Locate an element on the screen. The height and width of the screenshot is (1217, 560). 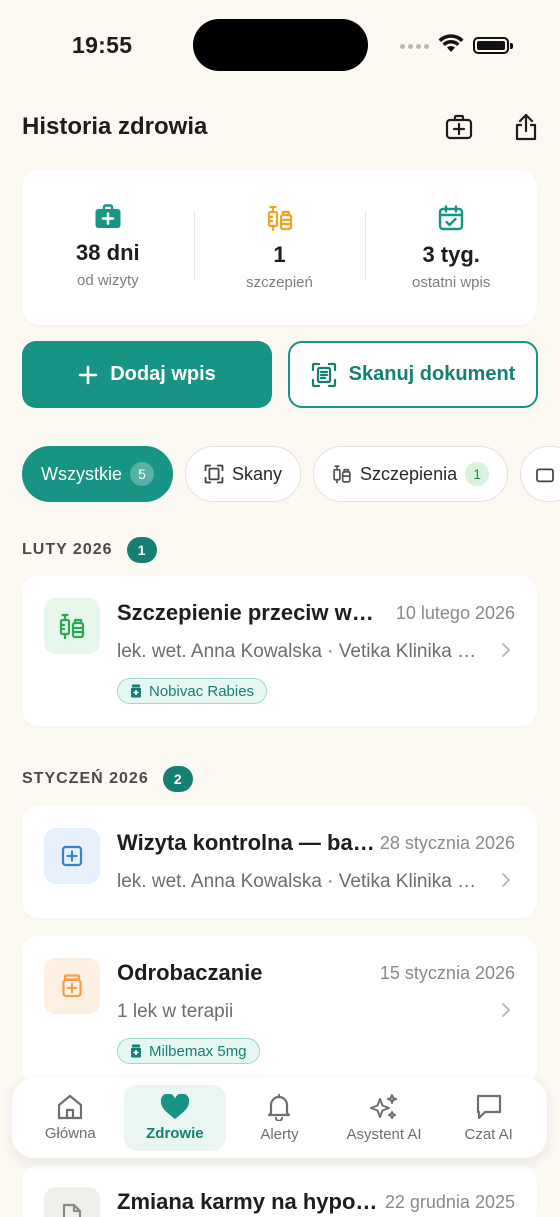
section-title: STYCZEŃ 2026 is located at coordinates (85, 778).